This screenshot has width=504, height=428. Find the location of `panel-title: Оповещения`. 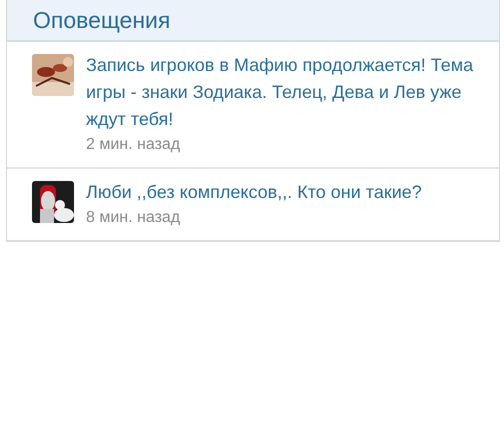

panel-title: Оповещения is located at coordinates (101, 20).